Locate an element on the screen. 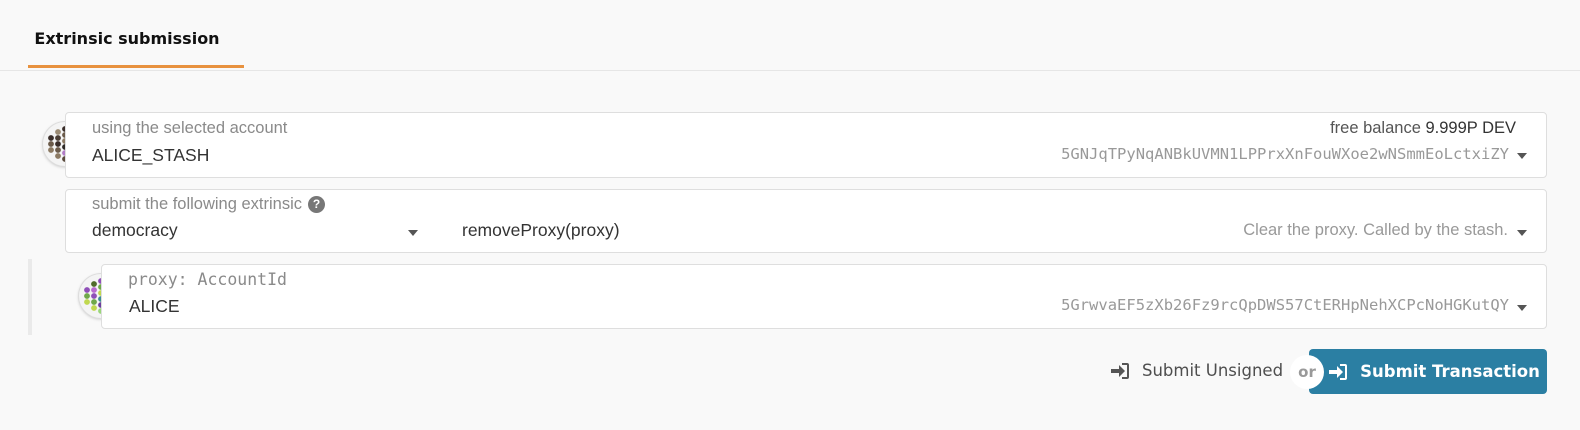  submit-unsigned-button: Submit Unsigned is located at coordinates (1196, 370).